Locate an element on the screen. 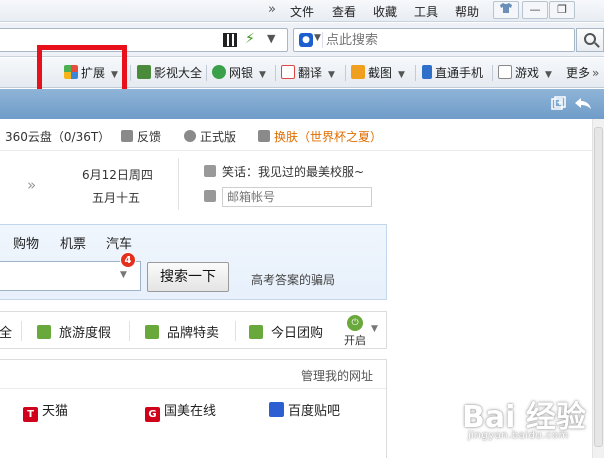 The image size is (604, 458). menu-tools: 工具 is located at coordinates (426, 11).